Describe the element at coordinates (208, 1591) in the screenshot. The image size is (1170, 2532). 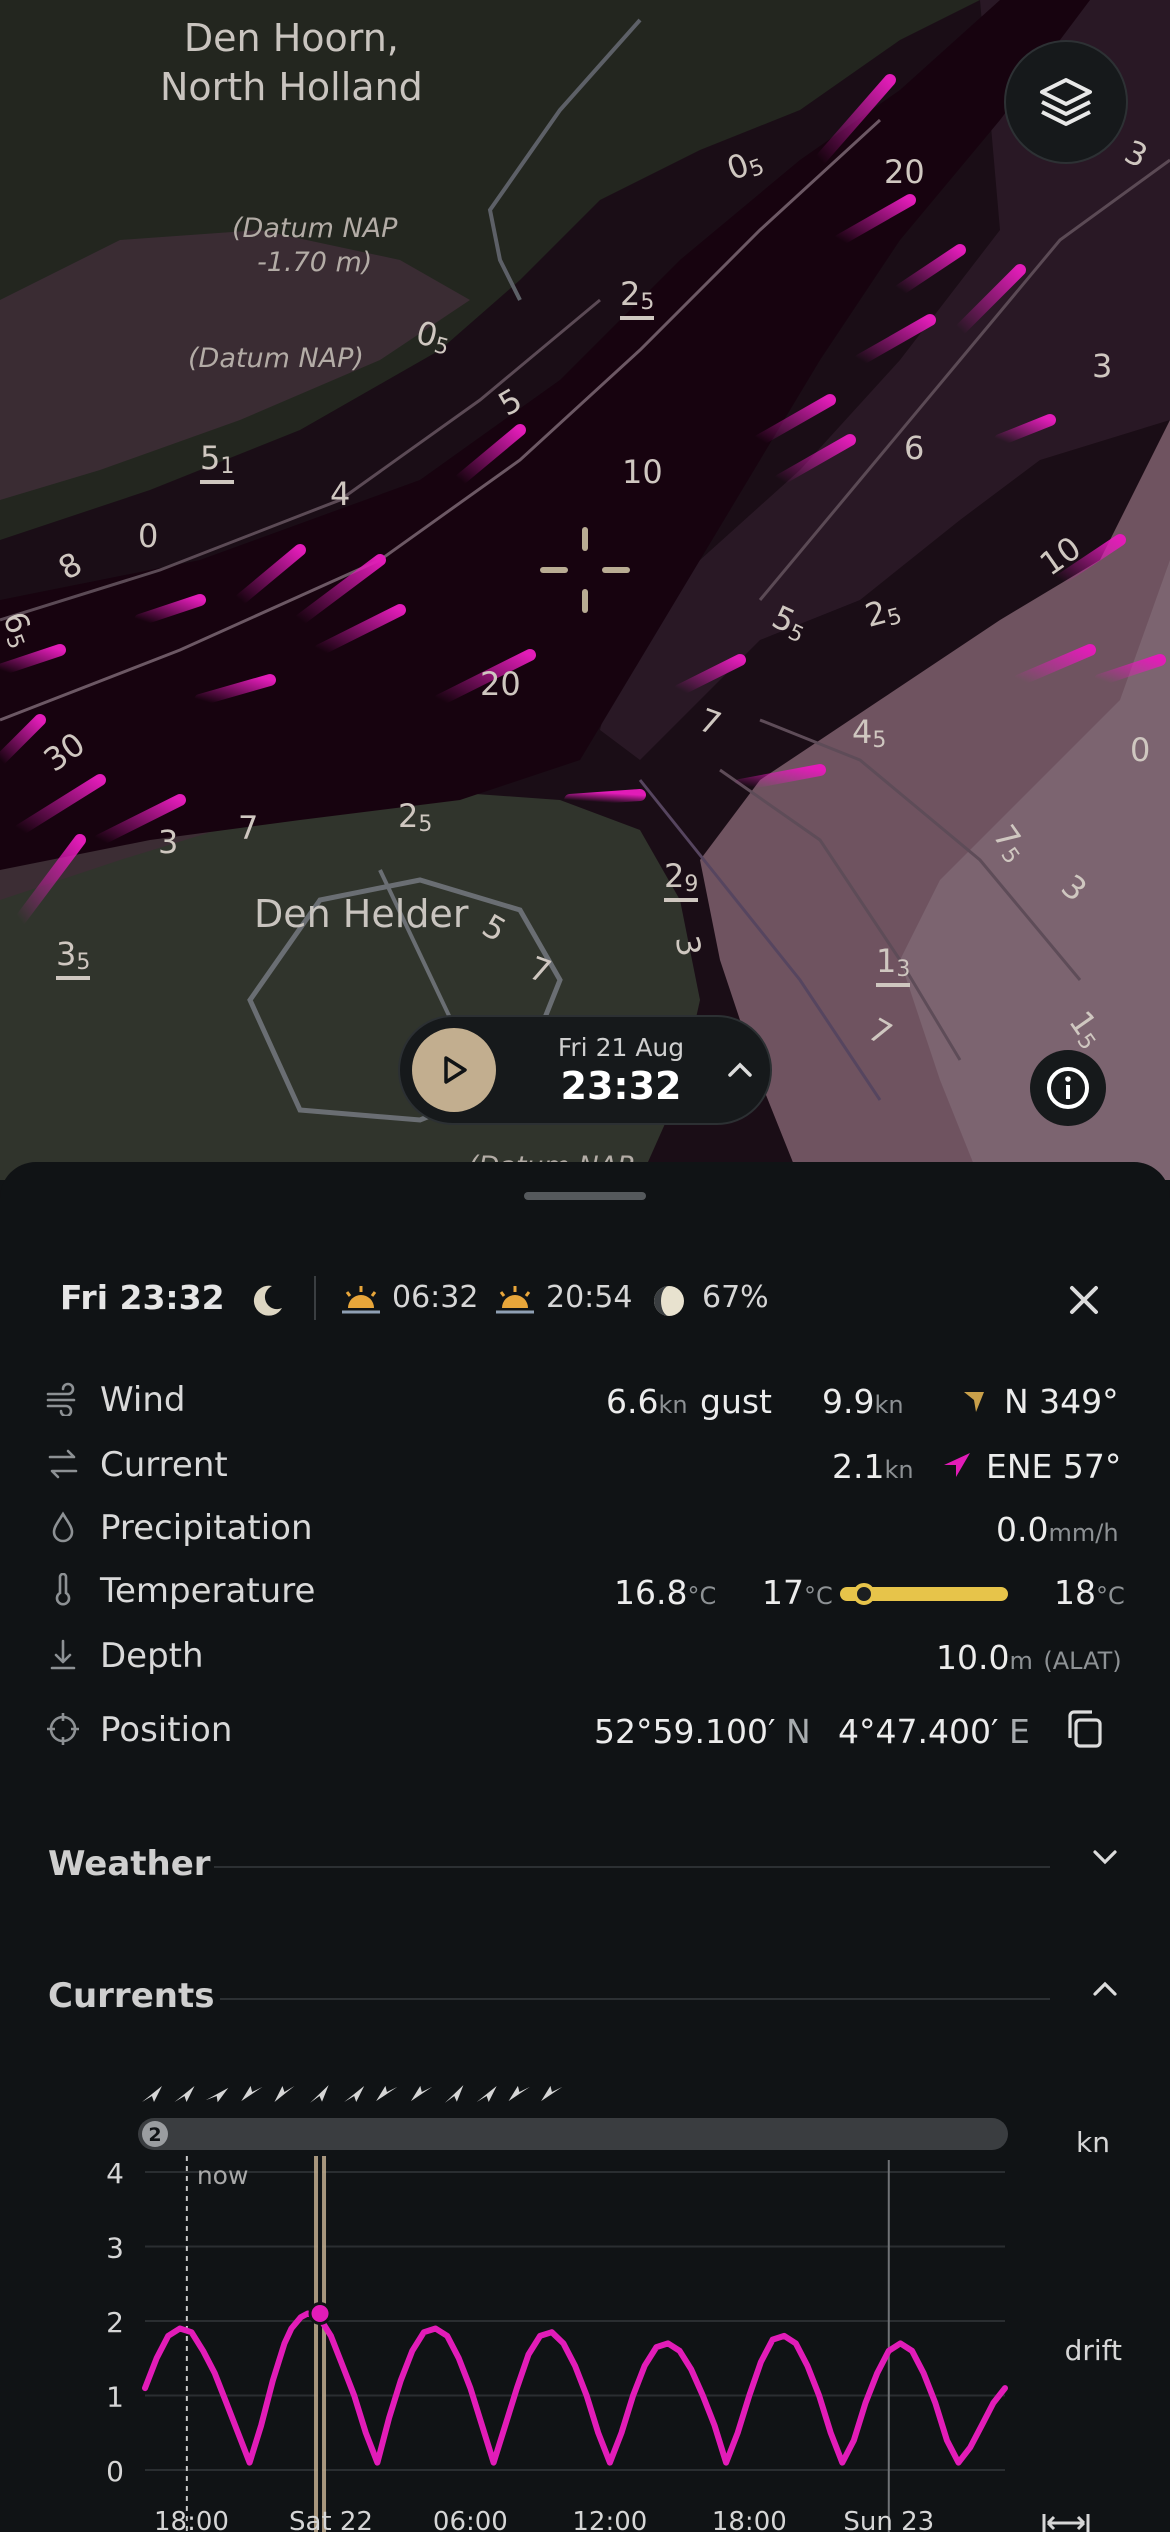
I see `temperature-label: Temperature` at that location.